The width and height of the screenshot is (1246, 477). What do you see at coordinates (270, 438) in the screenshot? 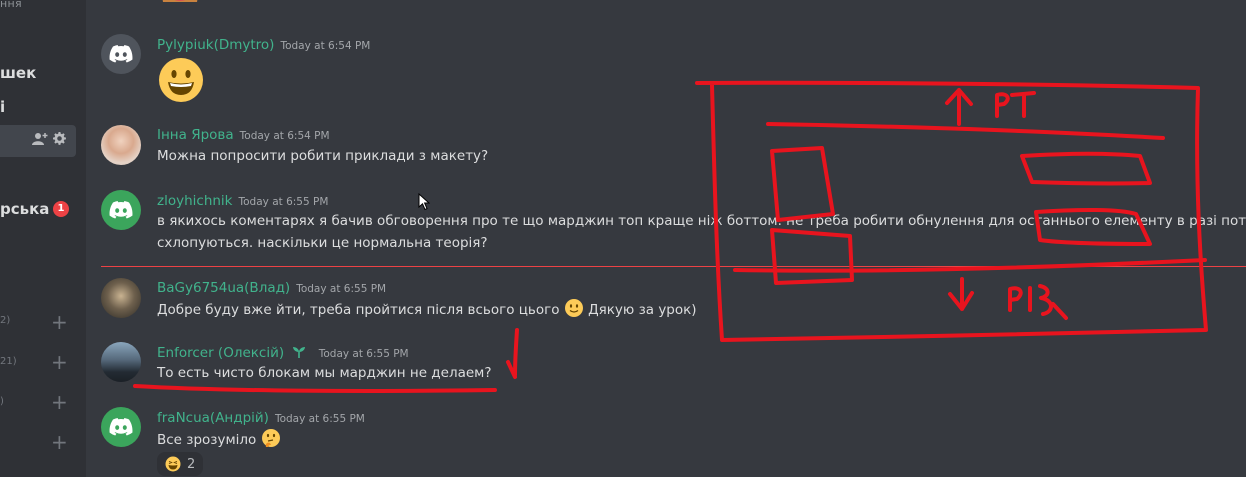
I see `thinking-emoji-icon` at bounding box center [270, 438].